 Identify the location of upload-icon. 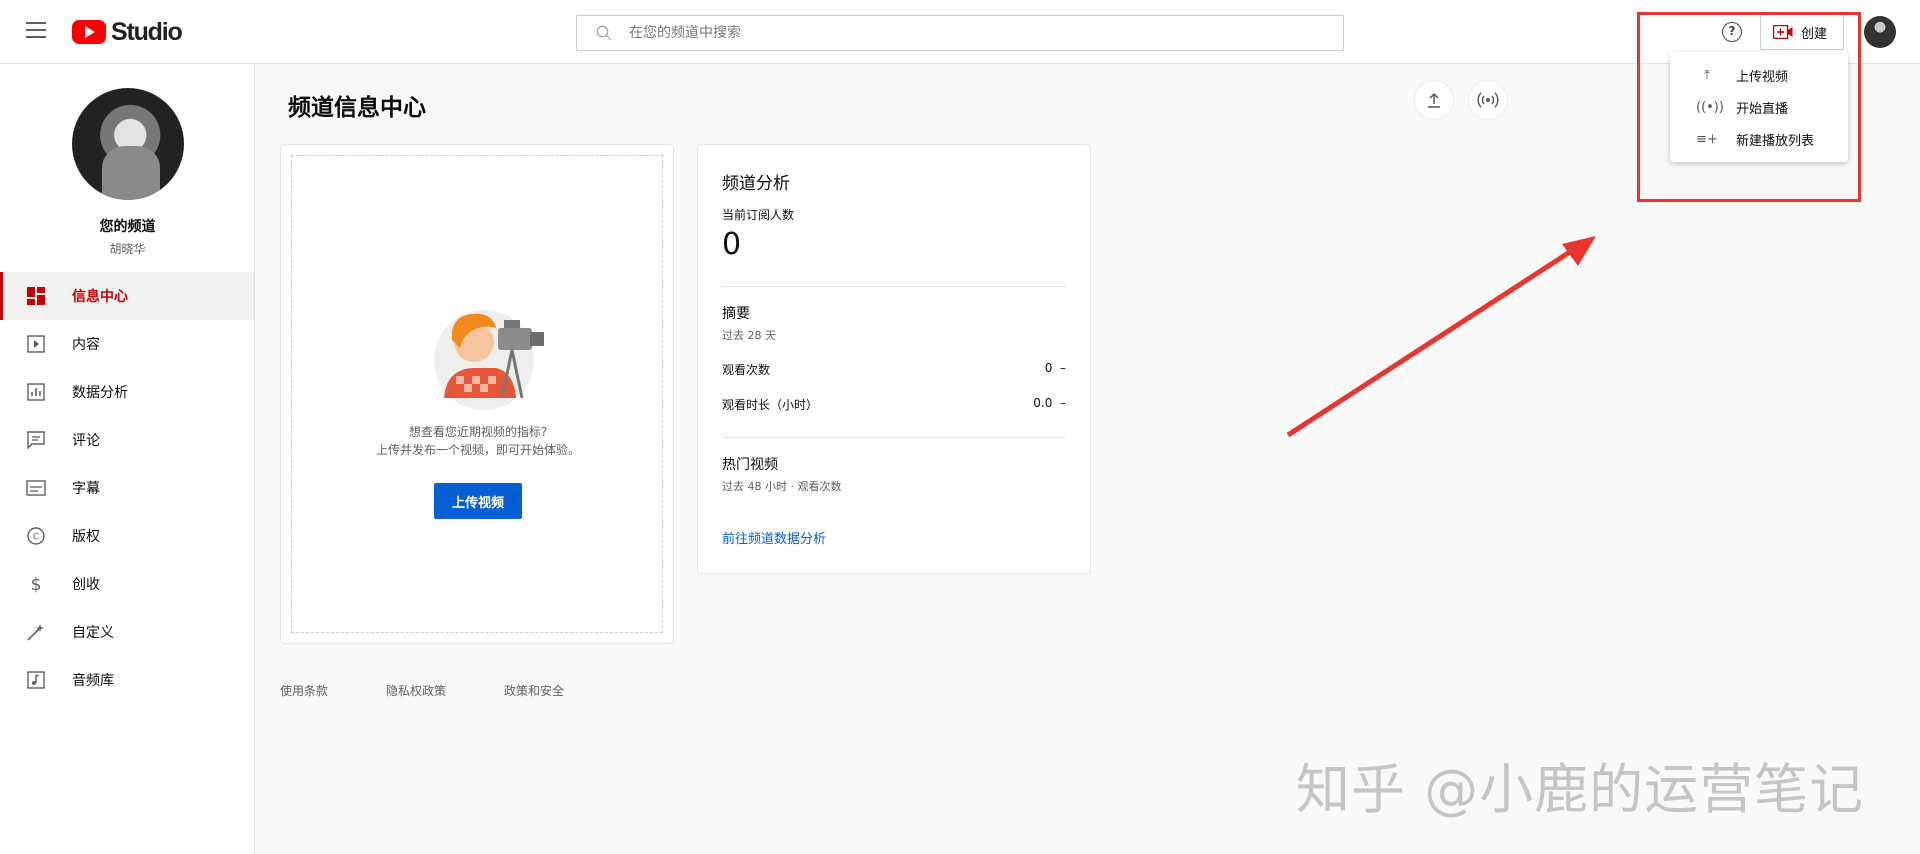
(1434, 100).